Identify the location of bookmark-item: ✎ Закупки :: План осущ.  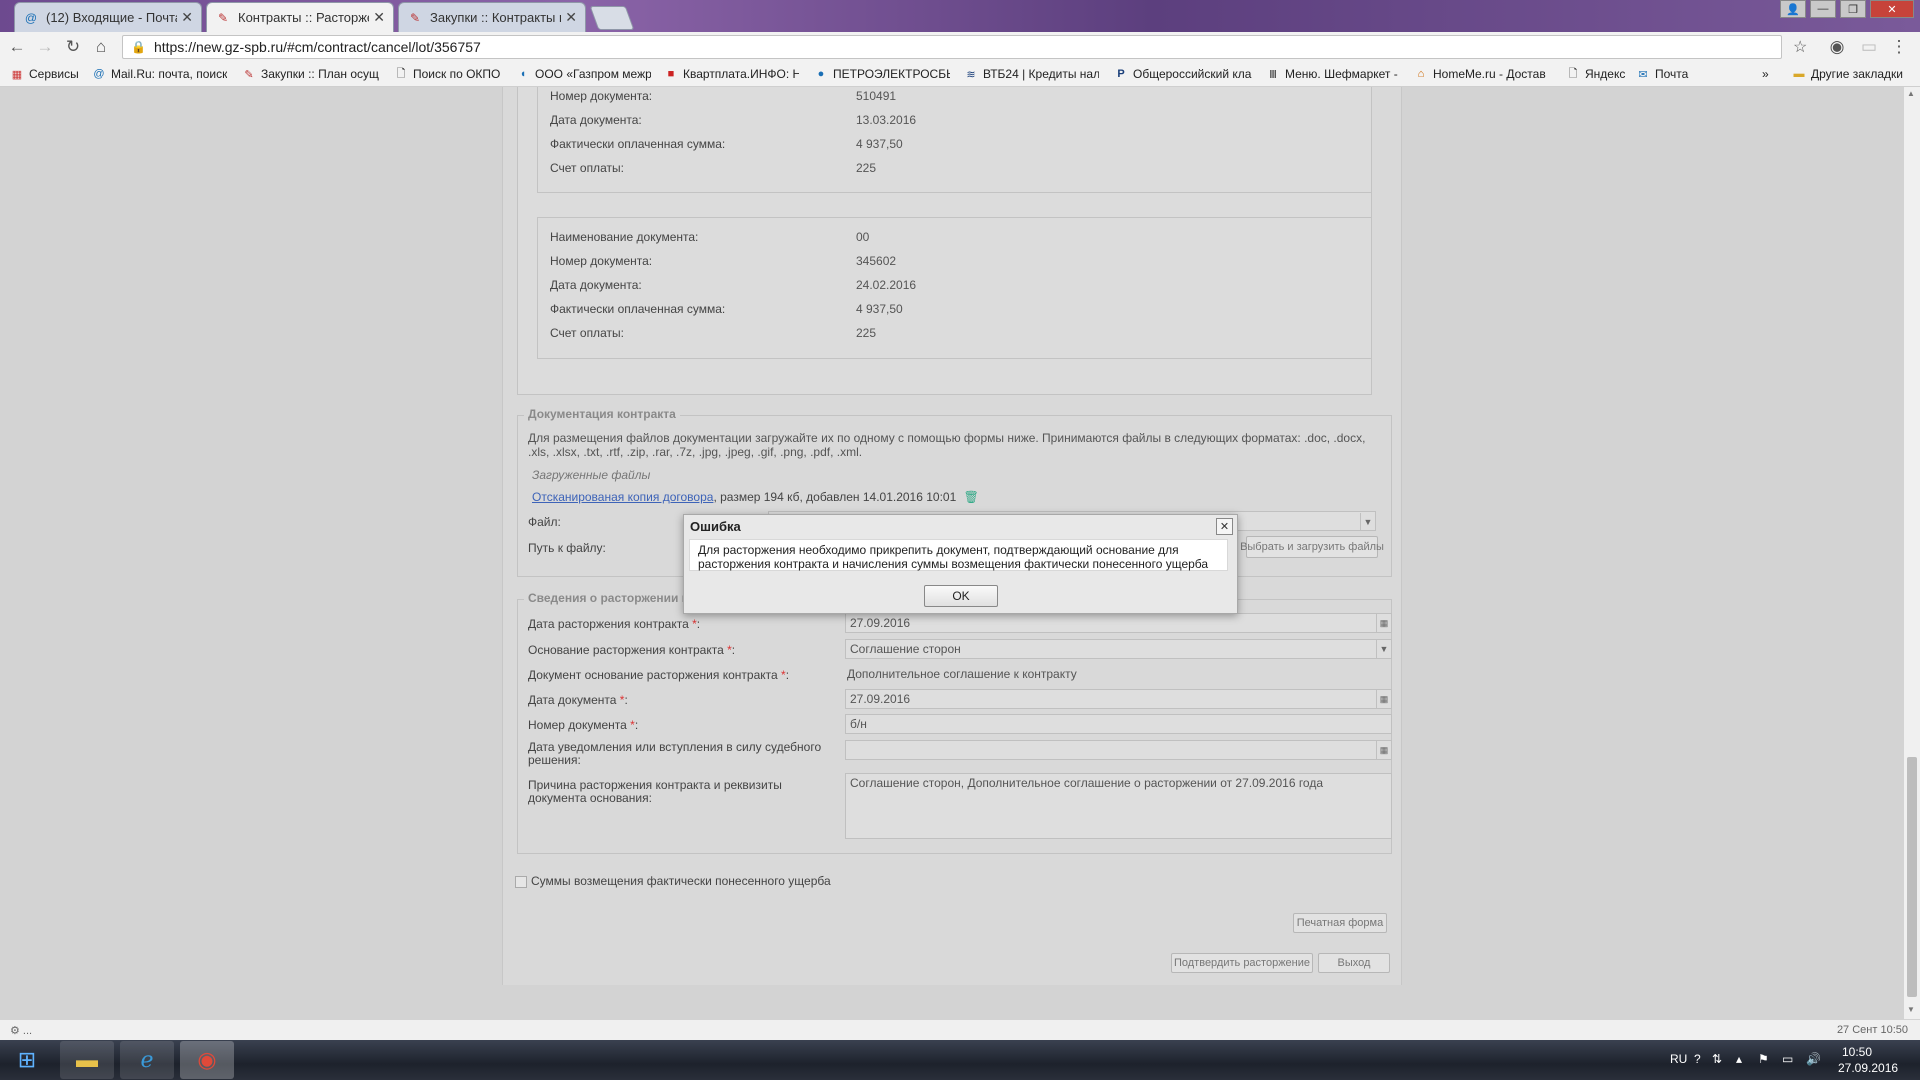
(312, 74).